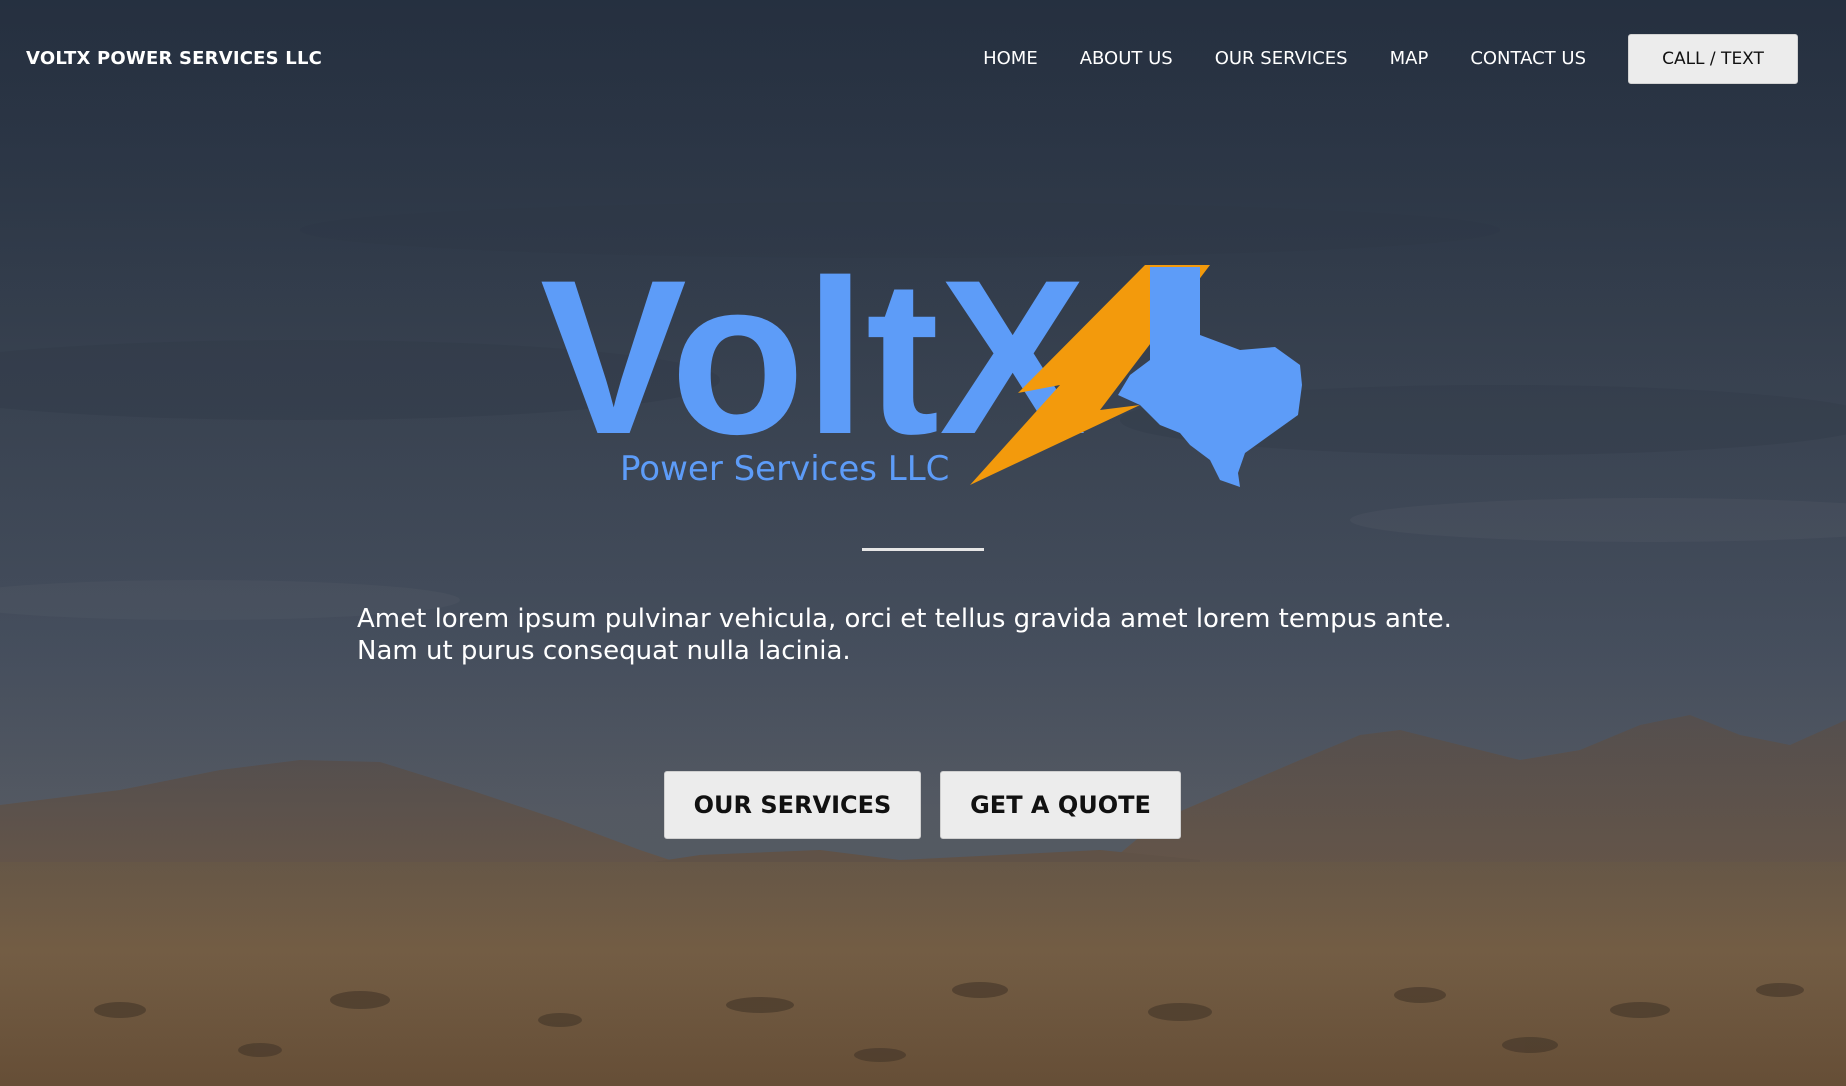 The height and width of the screenshot is (1086, 1846). What do you see at coordinates (923, 549) in the screenshot?
I see `hero-divider` at bounding box center [923, 549].